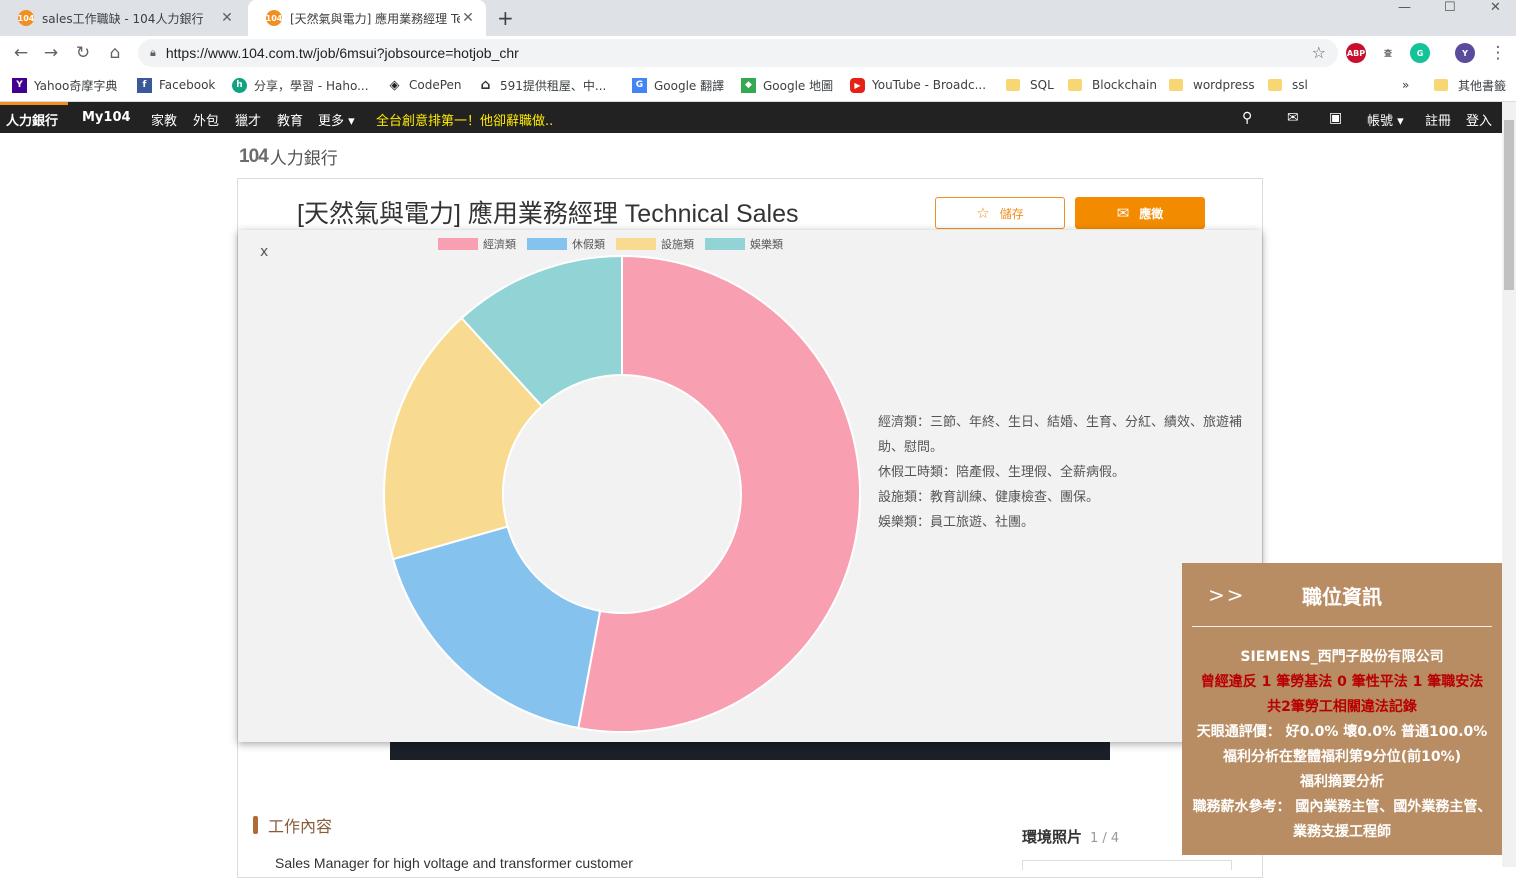 The width and height of the screenshot is (1516, 878). Describe the element at coordinates (548, 214) in the screenshot. I see `job-title: [天然氣與電力] 應用業務經理 Technical Sales` at that location.